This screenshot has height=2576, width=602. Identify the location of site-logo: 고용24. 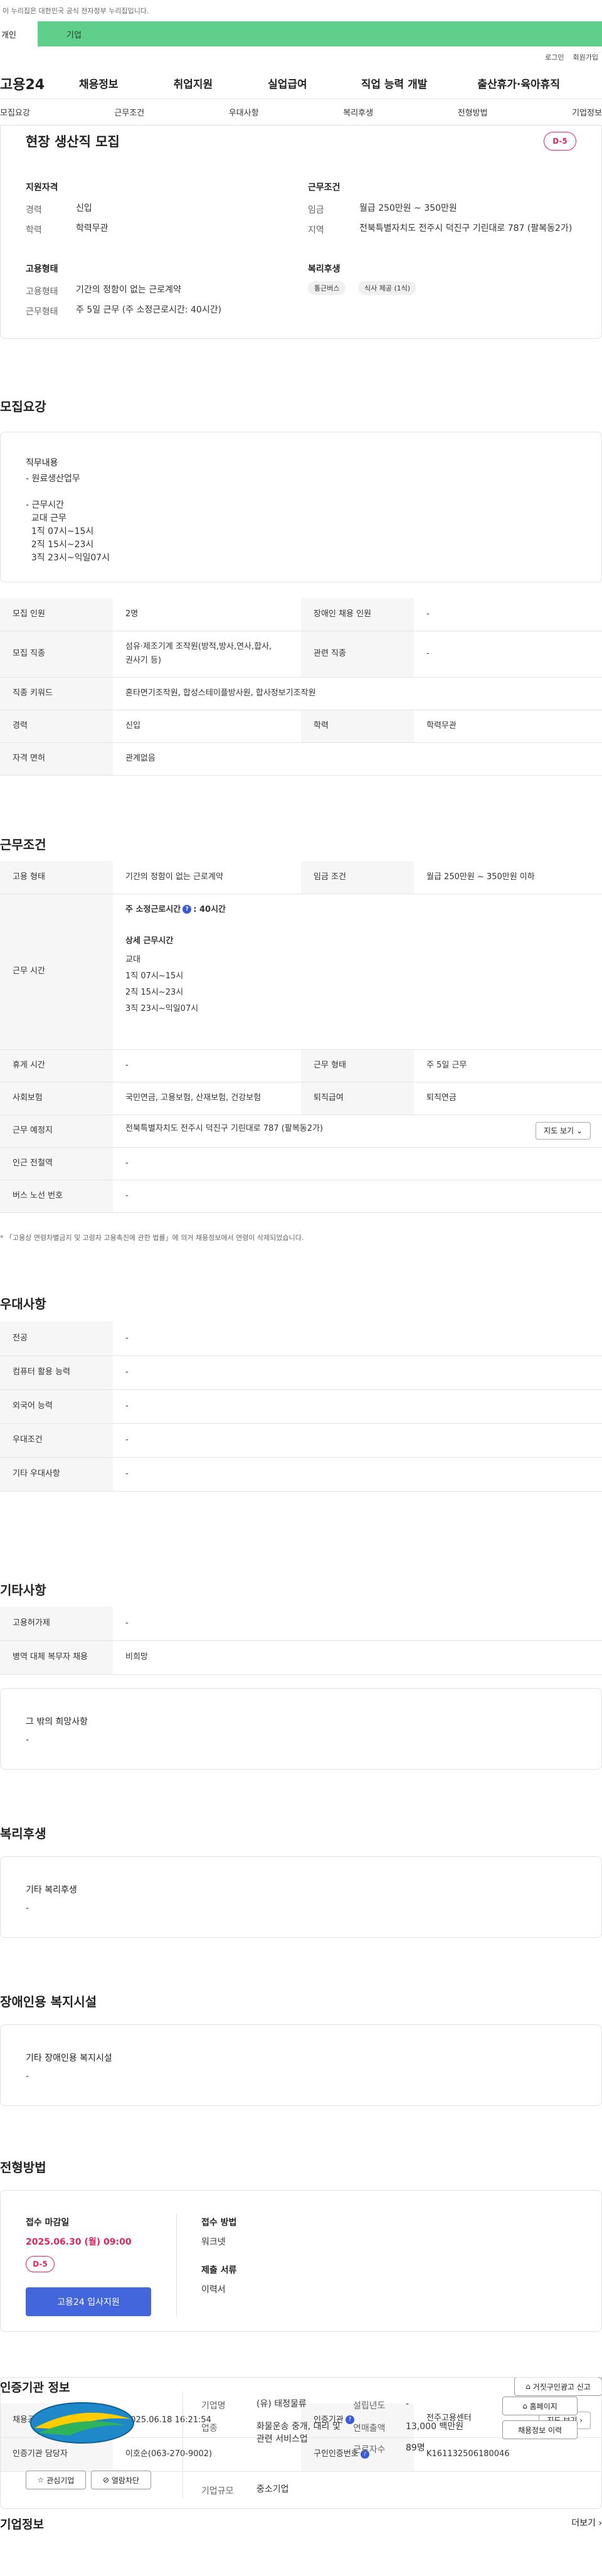
(37, 83).